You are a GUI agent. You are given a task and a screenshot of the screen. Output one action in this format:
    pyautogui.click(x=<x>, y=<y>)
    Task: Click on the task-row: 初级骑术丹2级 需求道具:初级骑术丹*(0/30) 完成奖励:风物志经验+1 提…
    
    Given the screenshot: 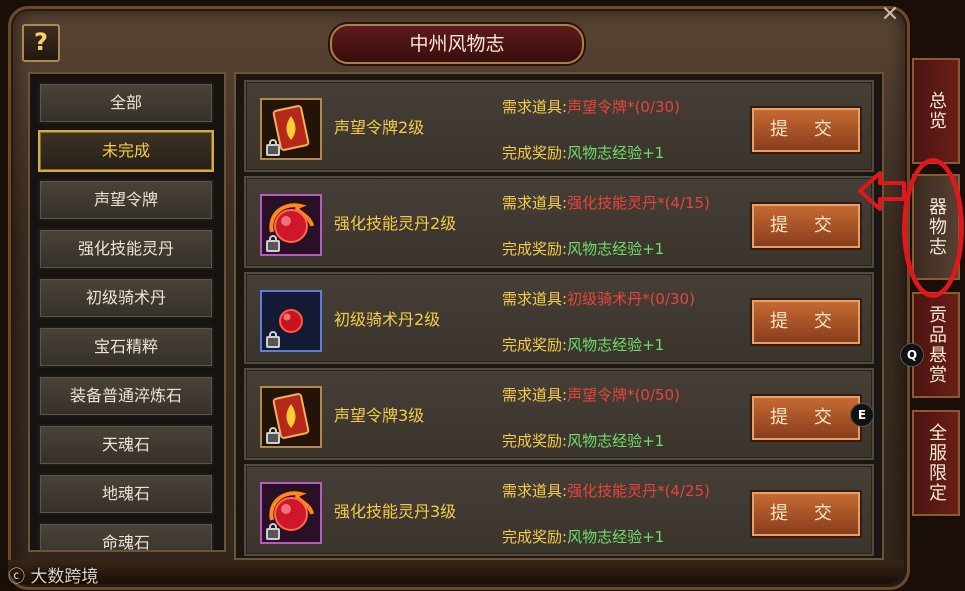 What is the action you would take?
    pyautogui.click(x=559, y=318)
    